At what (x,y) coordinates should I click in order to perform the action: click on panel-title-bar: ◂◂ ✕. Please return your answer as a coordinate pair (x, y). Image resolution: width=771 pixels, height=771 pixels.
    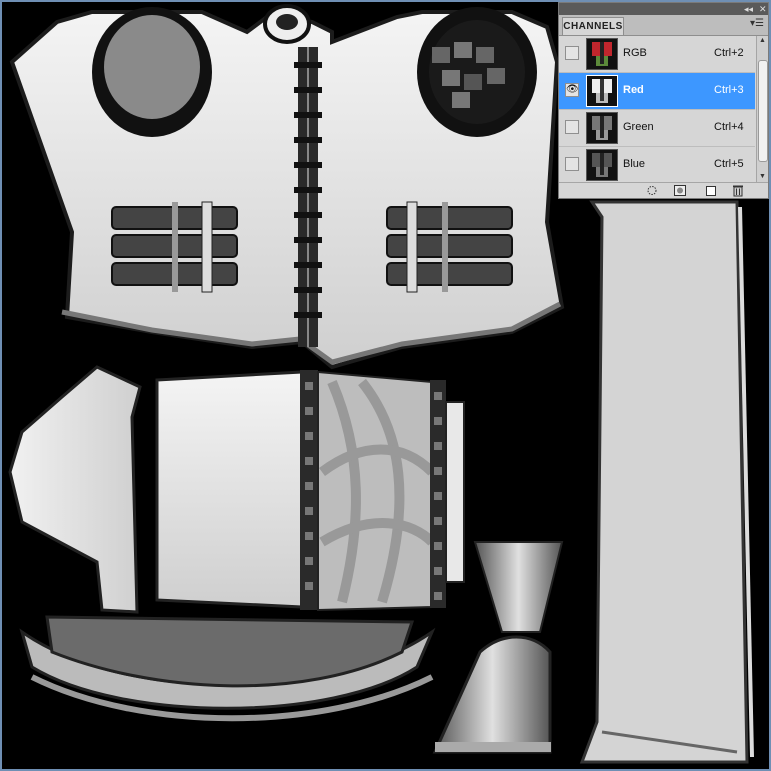
    Looking at the image, I should click on (663, 9).